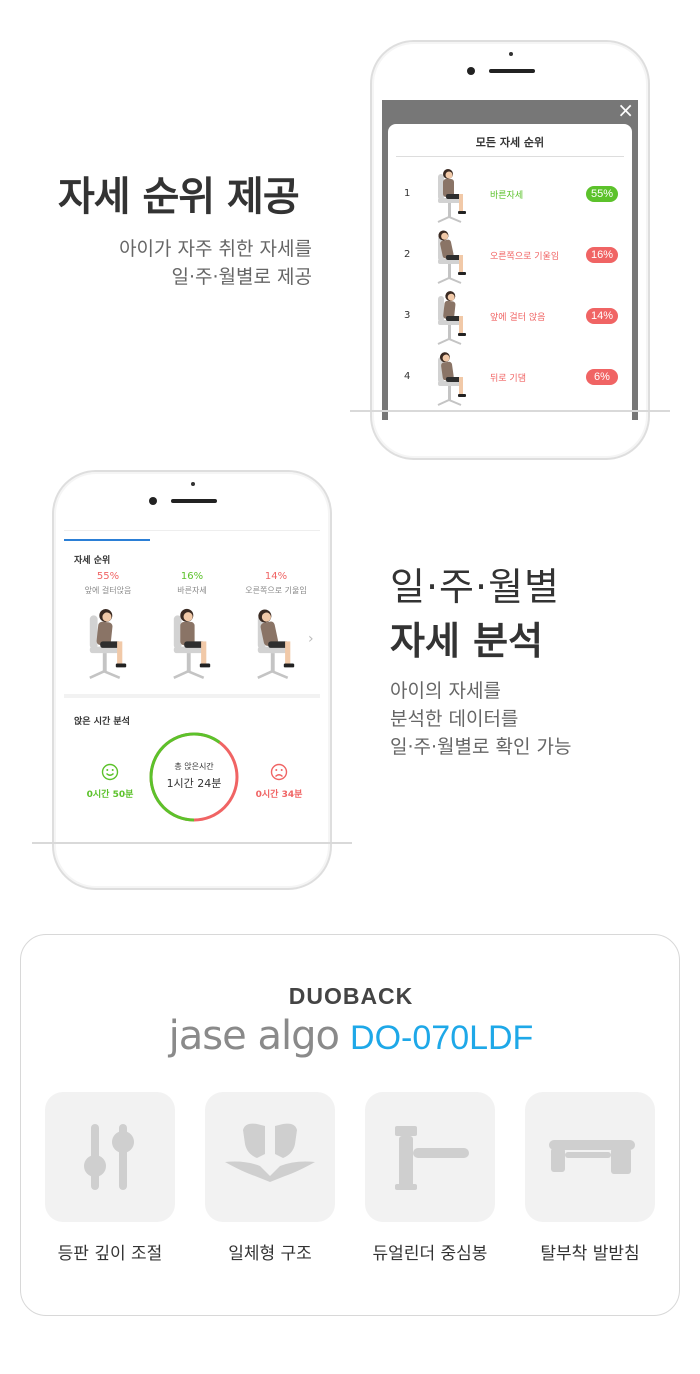 Image resolution: width=700 pixels, height=1374 pixels. I want to click on rank-row: 3 앞에 걸터 앉음 14%, so click(510, 319).